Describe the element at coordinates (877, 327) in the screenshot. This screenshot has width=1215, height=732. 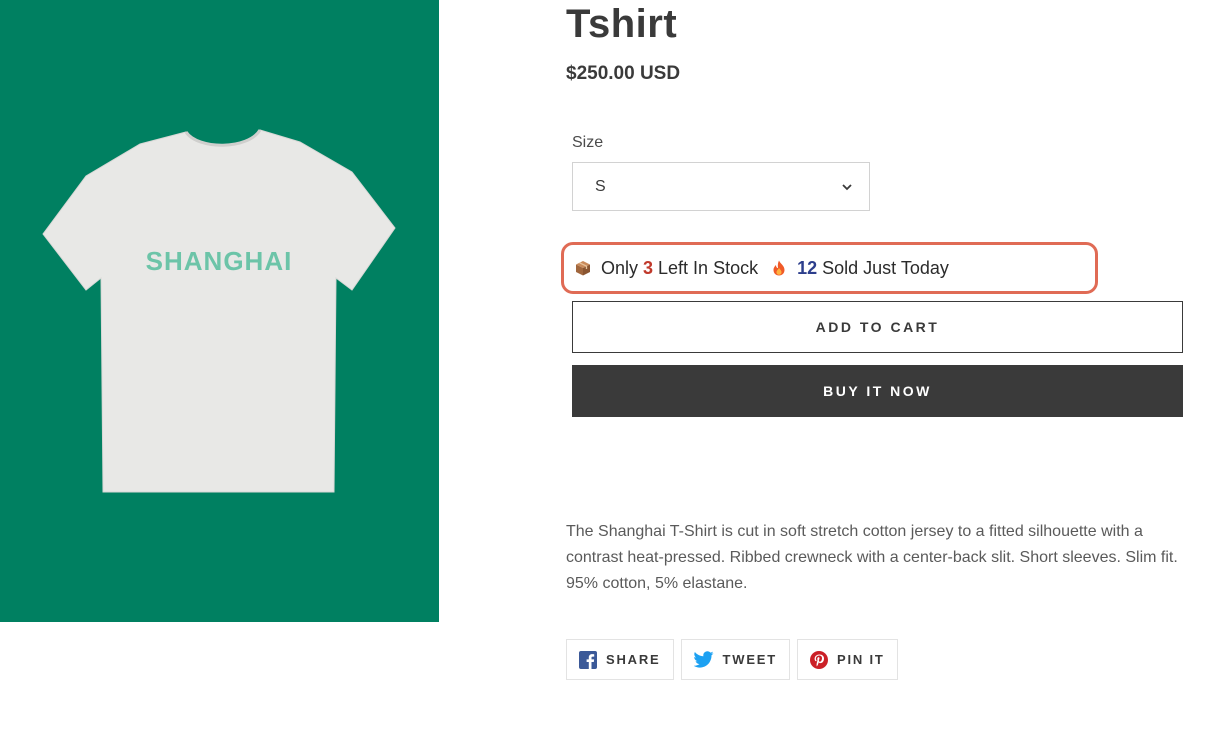
I see `add-to-cart-button: ADD TO CART` at that location.